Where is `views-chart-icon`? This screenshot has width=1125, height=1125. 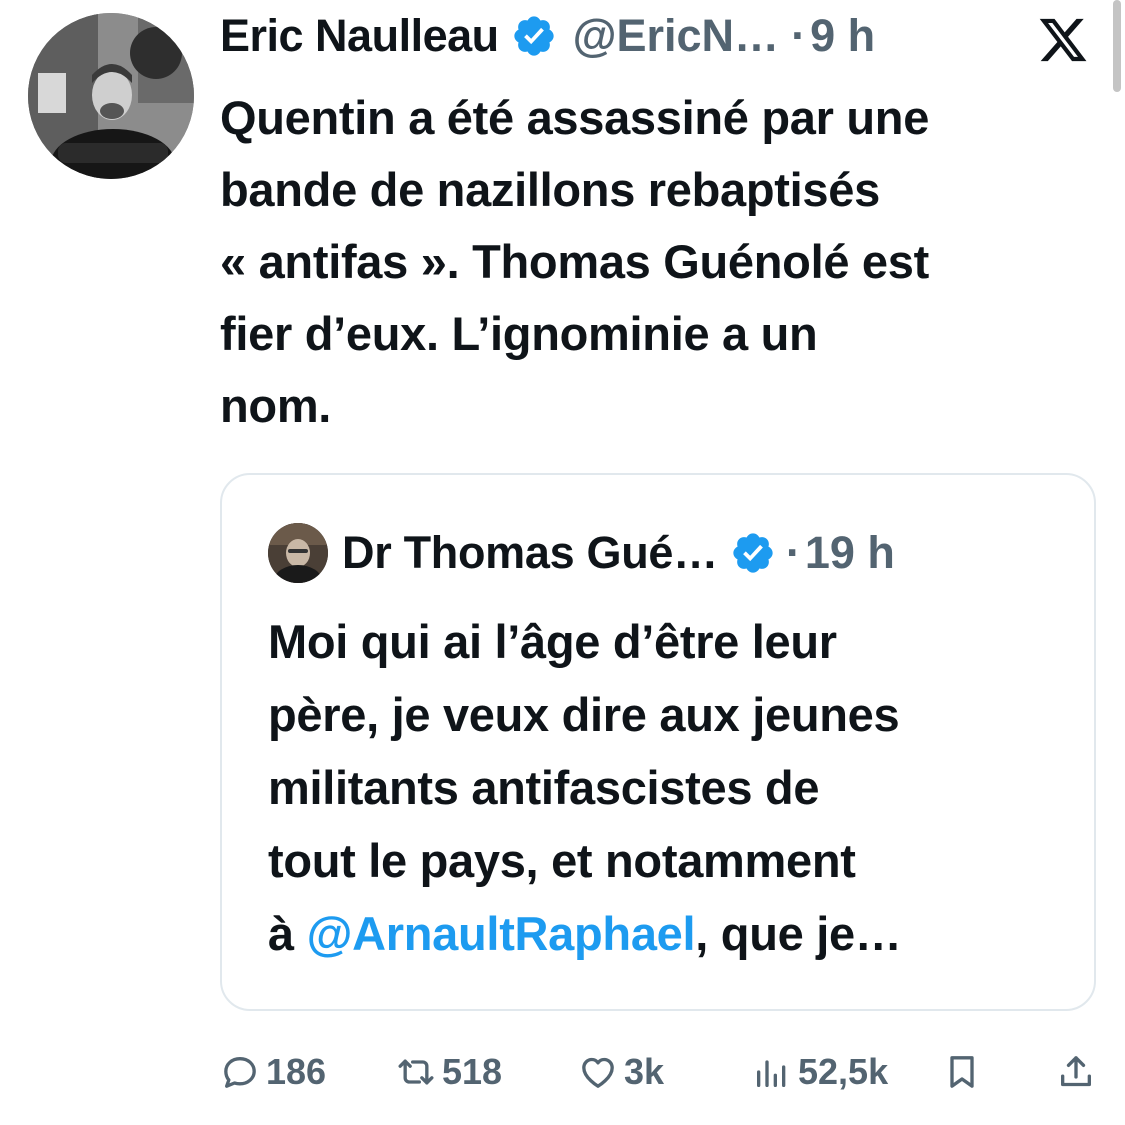
views-chart-icon is located at coordinates (771, 1073).